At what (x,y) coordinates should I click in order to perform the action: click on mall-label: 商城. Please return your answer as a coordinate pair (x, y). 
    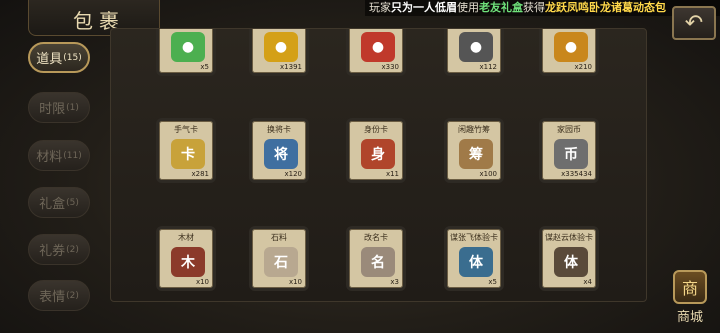
    Looking at the image, I should click on (689, 317).